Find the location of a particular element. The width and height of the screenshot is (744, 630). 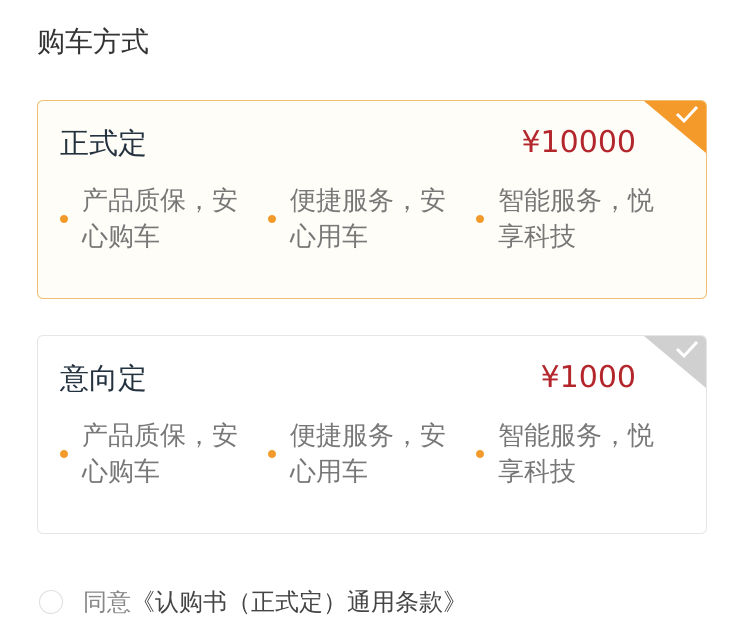

terms-link: 《认购书（正式定）通用条款》 is located at coordinates (299, 602).